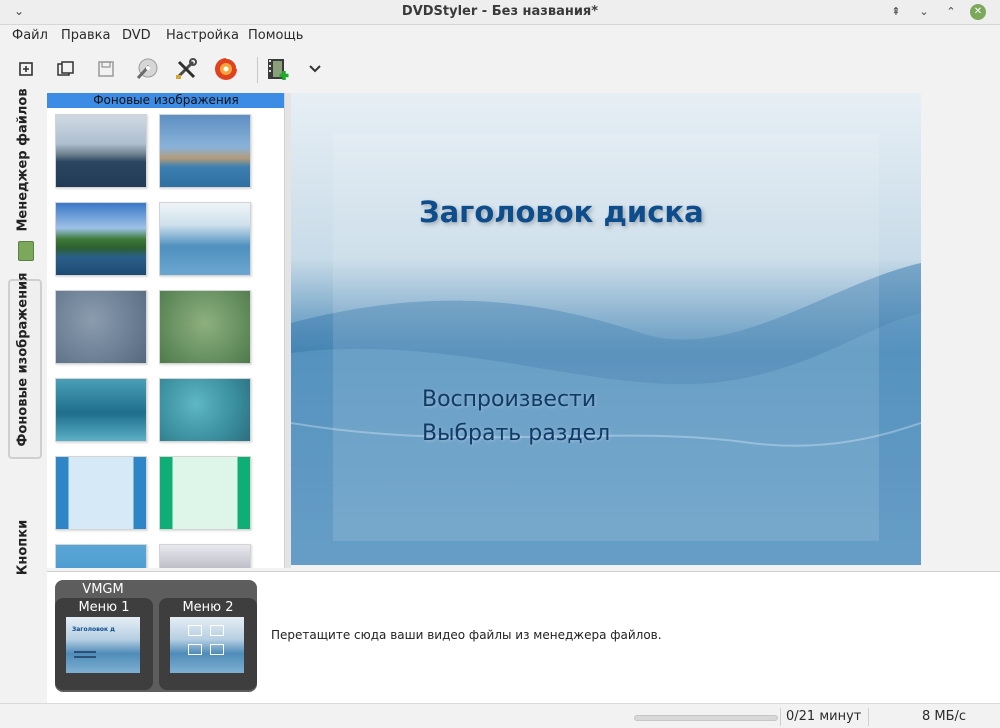  I want to click on menu-help: Помощь, so click(275, 35).